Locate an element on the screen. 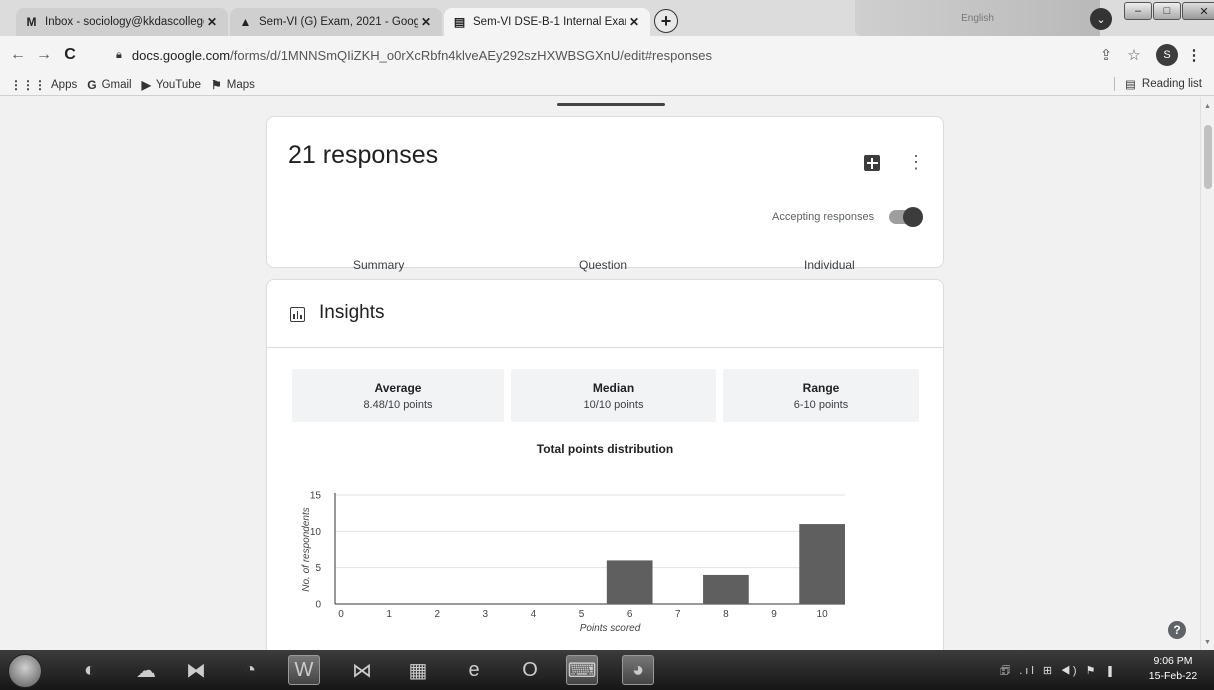 This screenshot has height=690, width=1214. reading-list-button: ▤ Reading list is located at coordinates (1158, 84).